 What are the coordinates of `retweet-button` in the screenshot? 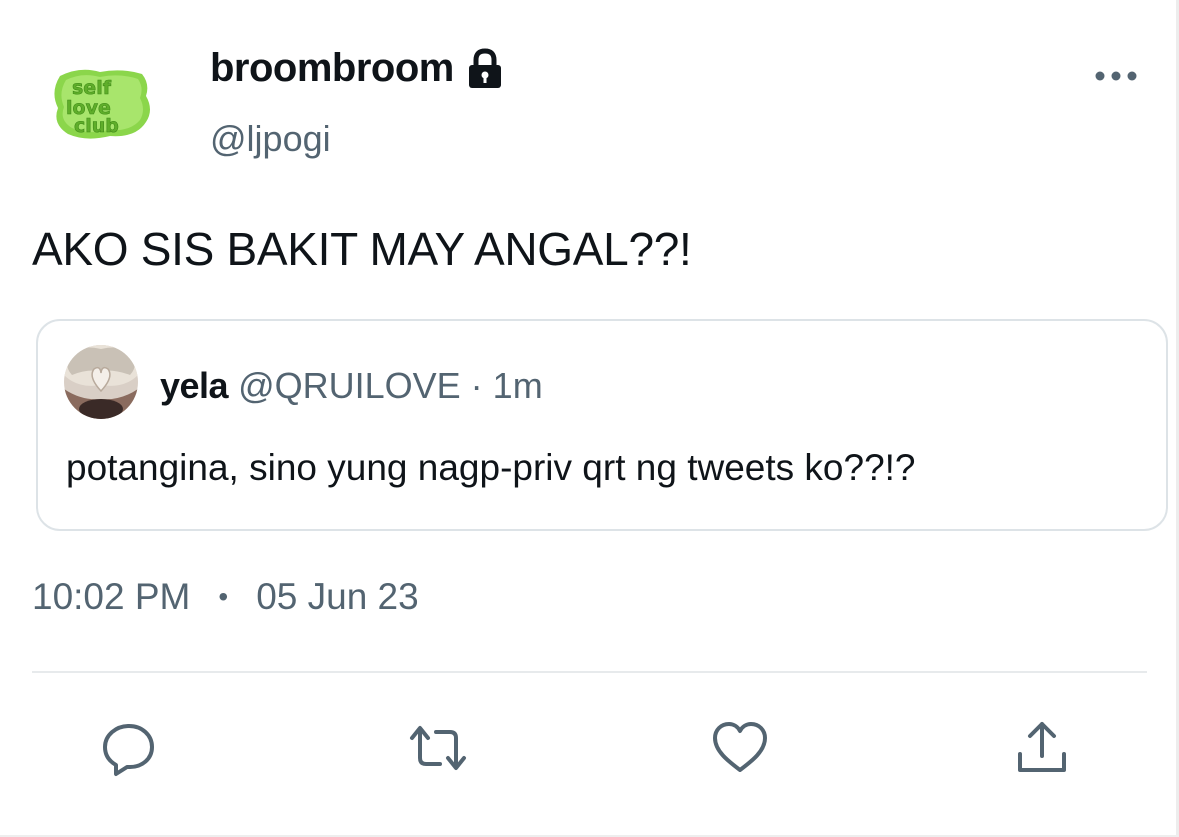 It's located at (438, 748).